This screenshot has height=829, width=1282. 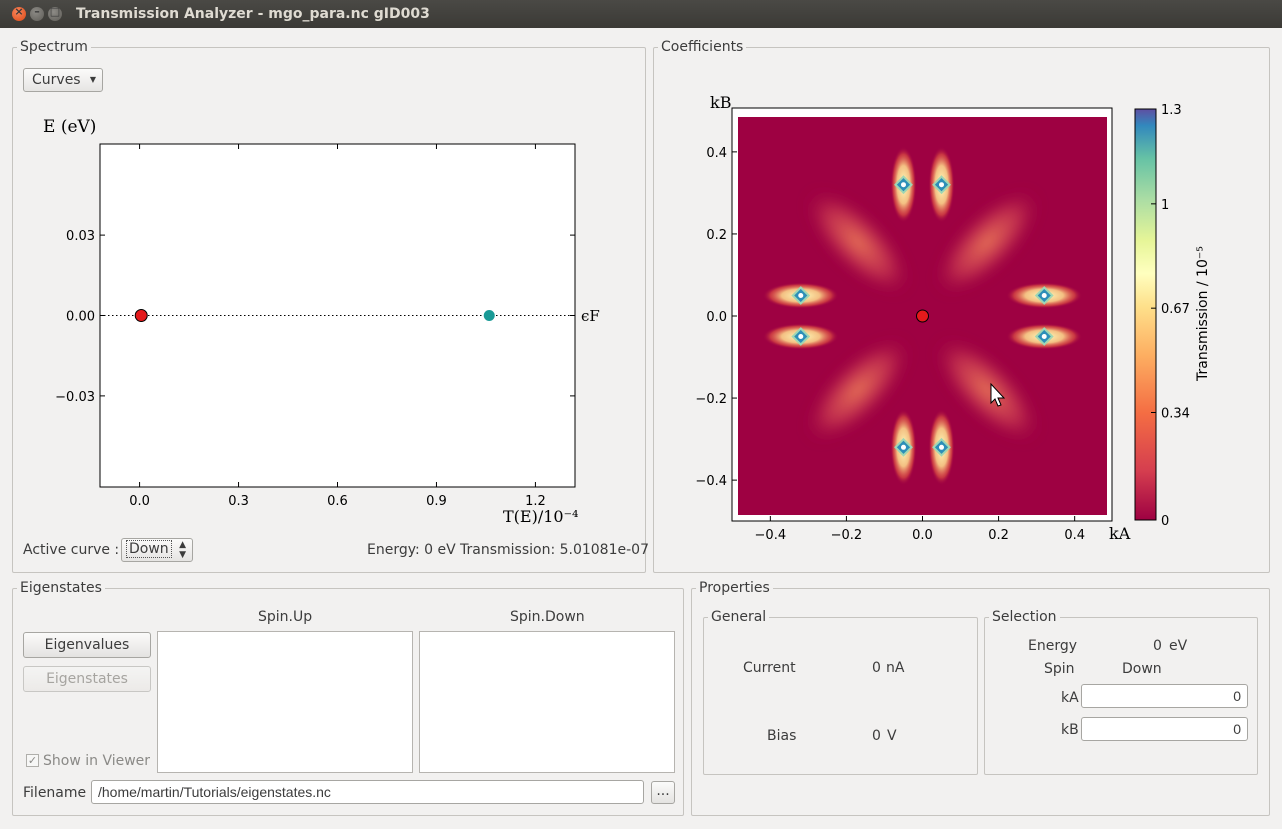 I want to click on transmission-readout: Transmission: 5.01081e-07, so click(x=554, y=550).